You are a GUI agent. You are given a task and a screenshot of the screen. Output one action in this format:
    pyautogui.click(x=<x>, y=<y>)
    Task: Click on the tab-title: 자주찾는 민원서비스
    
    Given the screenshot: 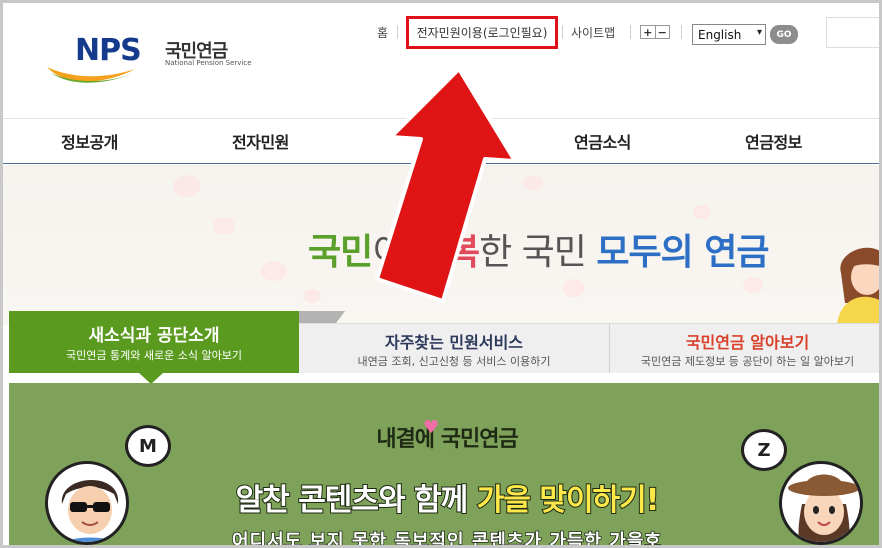 What is the action you would take?
    pyautogui.click(x=454, y=342)
    